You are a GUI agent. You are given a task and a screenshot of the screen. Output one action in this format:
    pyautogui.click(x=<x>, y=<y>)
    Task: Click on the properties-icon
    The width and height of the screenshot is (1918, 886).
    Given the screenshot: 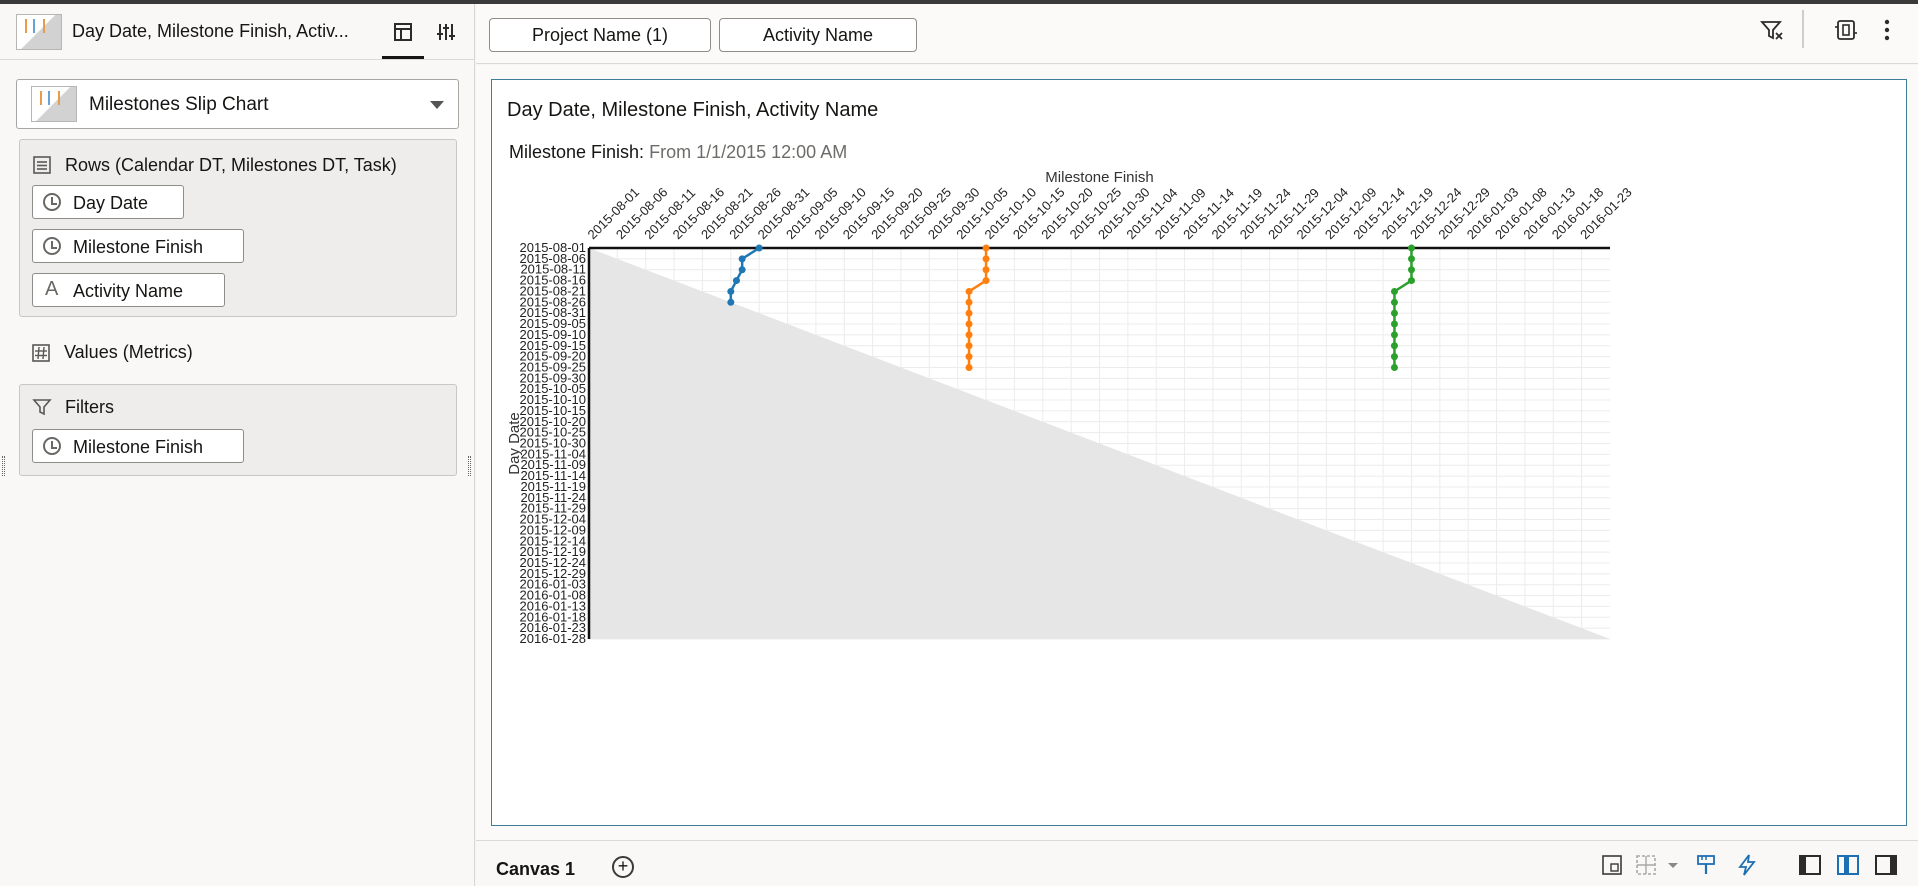 What is the action you would take?
    pyautogui.click(x=446, y=32)
    